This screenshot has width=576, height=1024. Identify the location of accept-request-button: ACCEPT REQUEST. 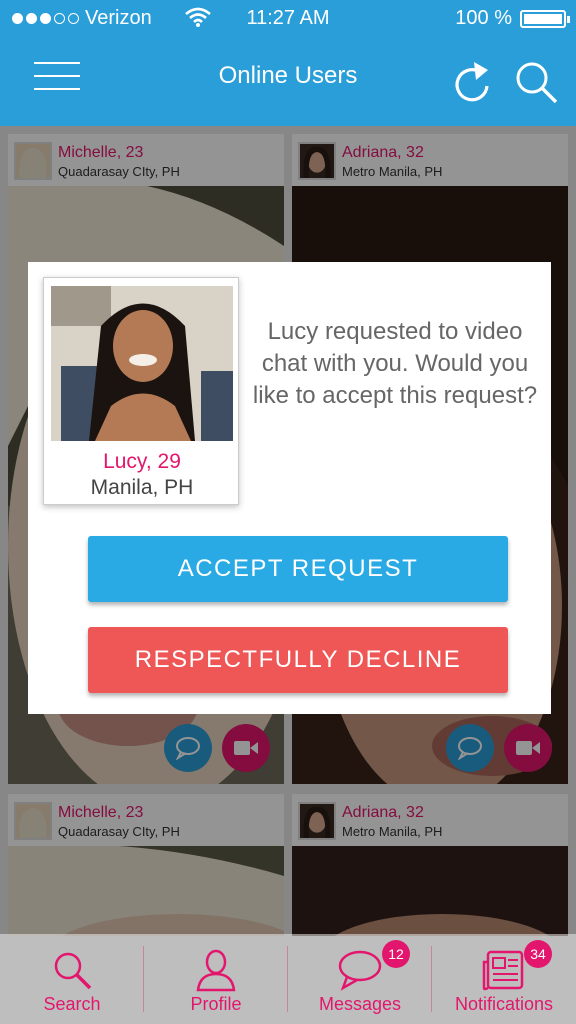
(298, 569).